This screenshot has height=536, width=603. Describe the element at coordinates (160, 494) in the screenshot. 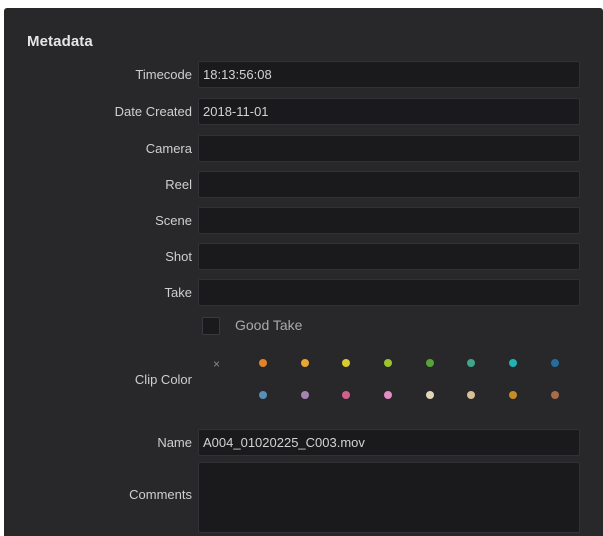

I see `comments-label: Comments` at that location.